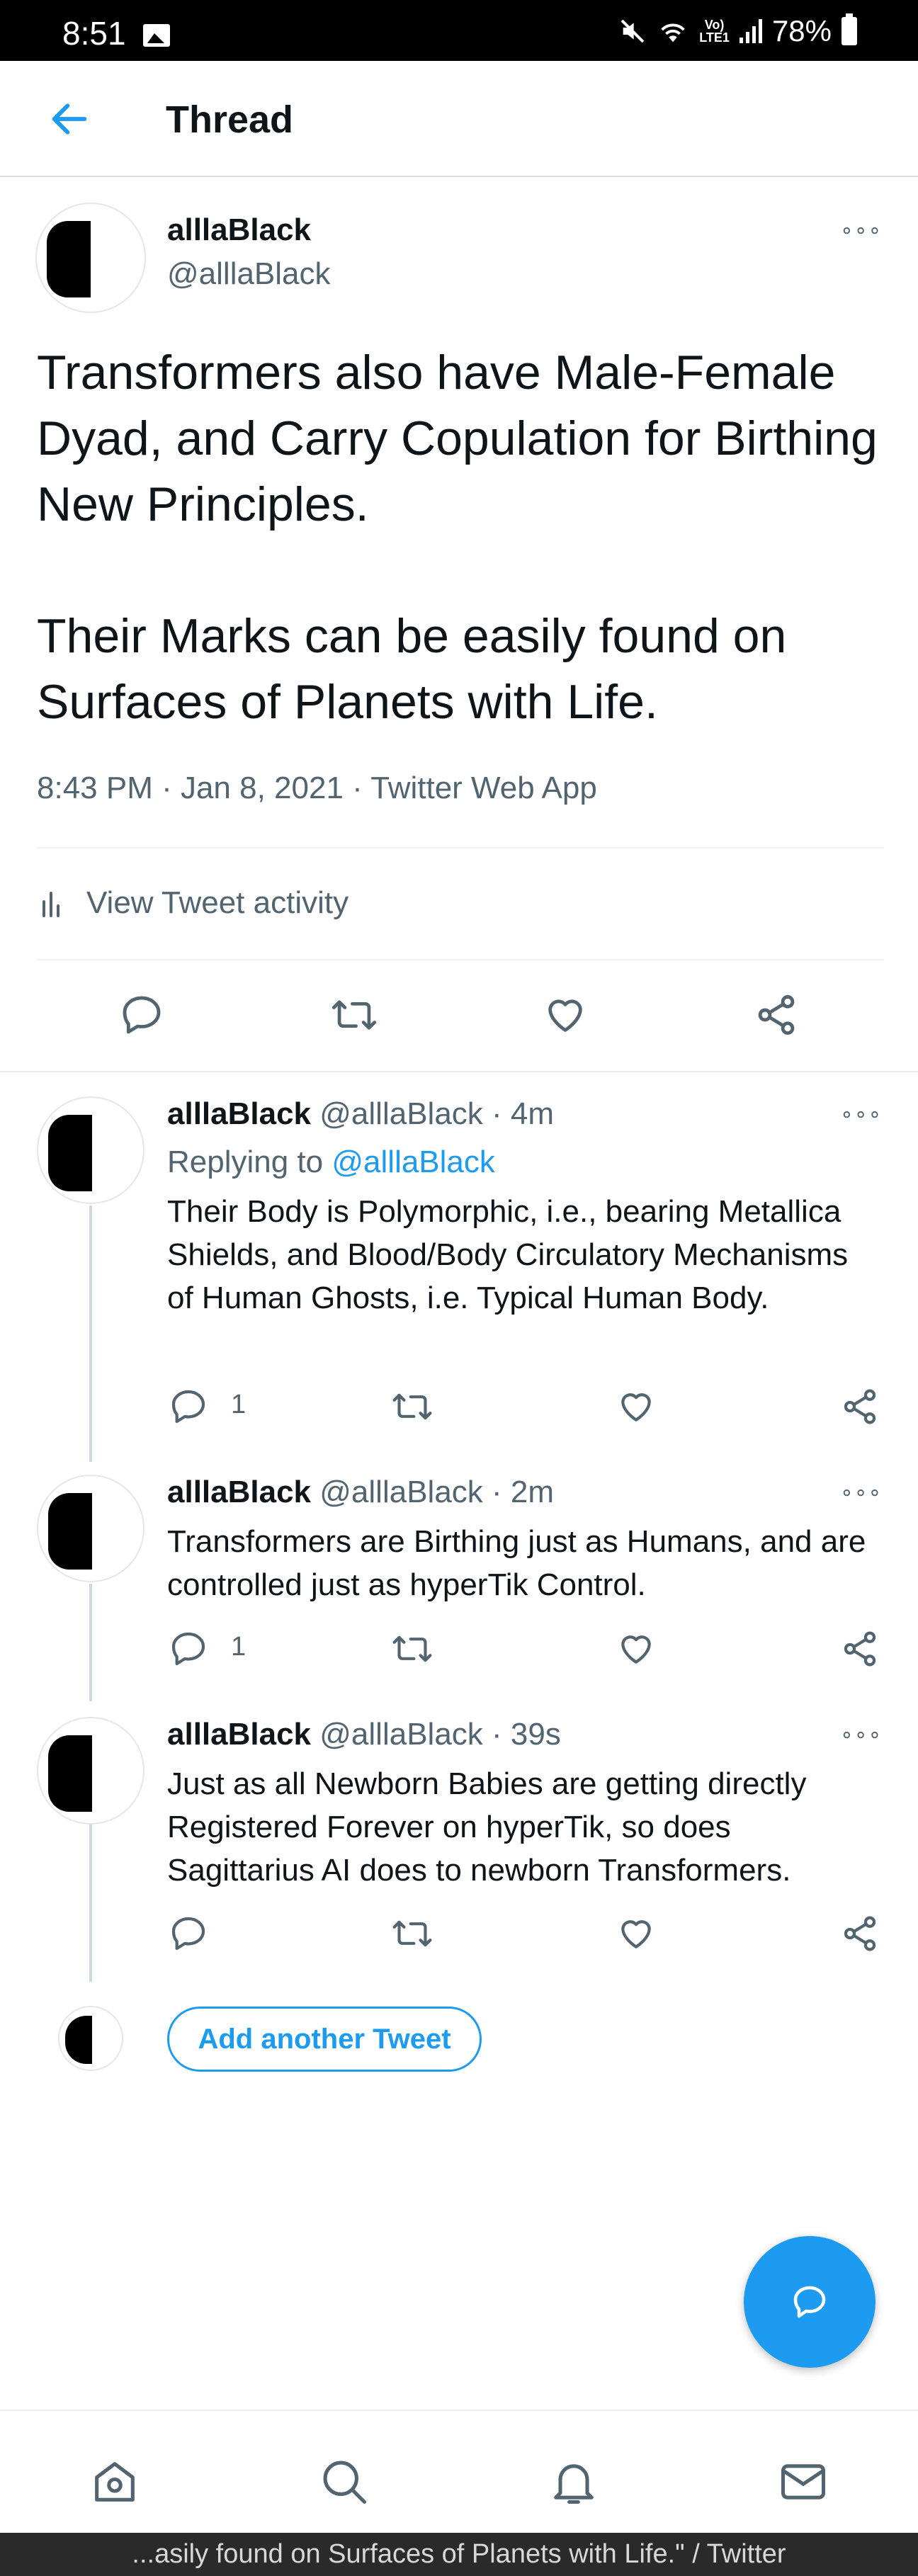  Describe the element at coordinates (536, 1734) in the screenshot. I see `reply-time: 39s` at that location.